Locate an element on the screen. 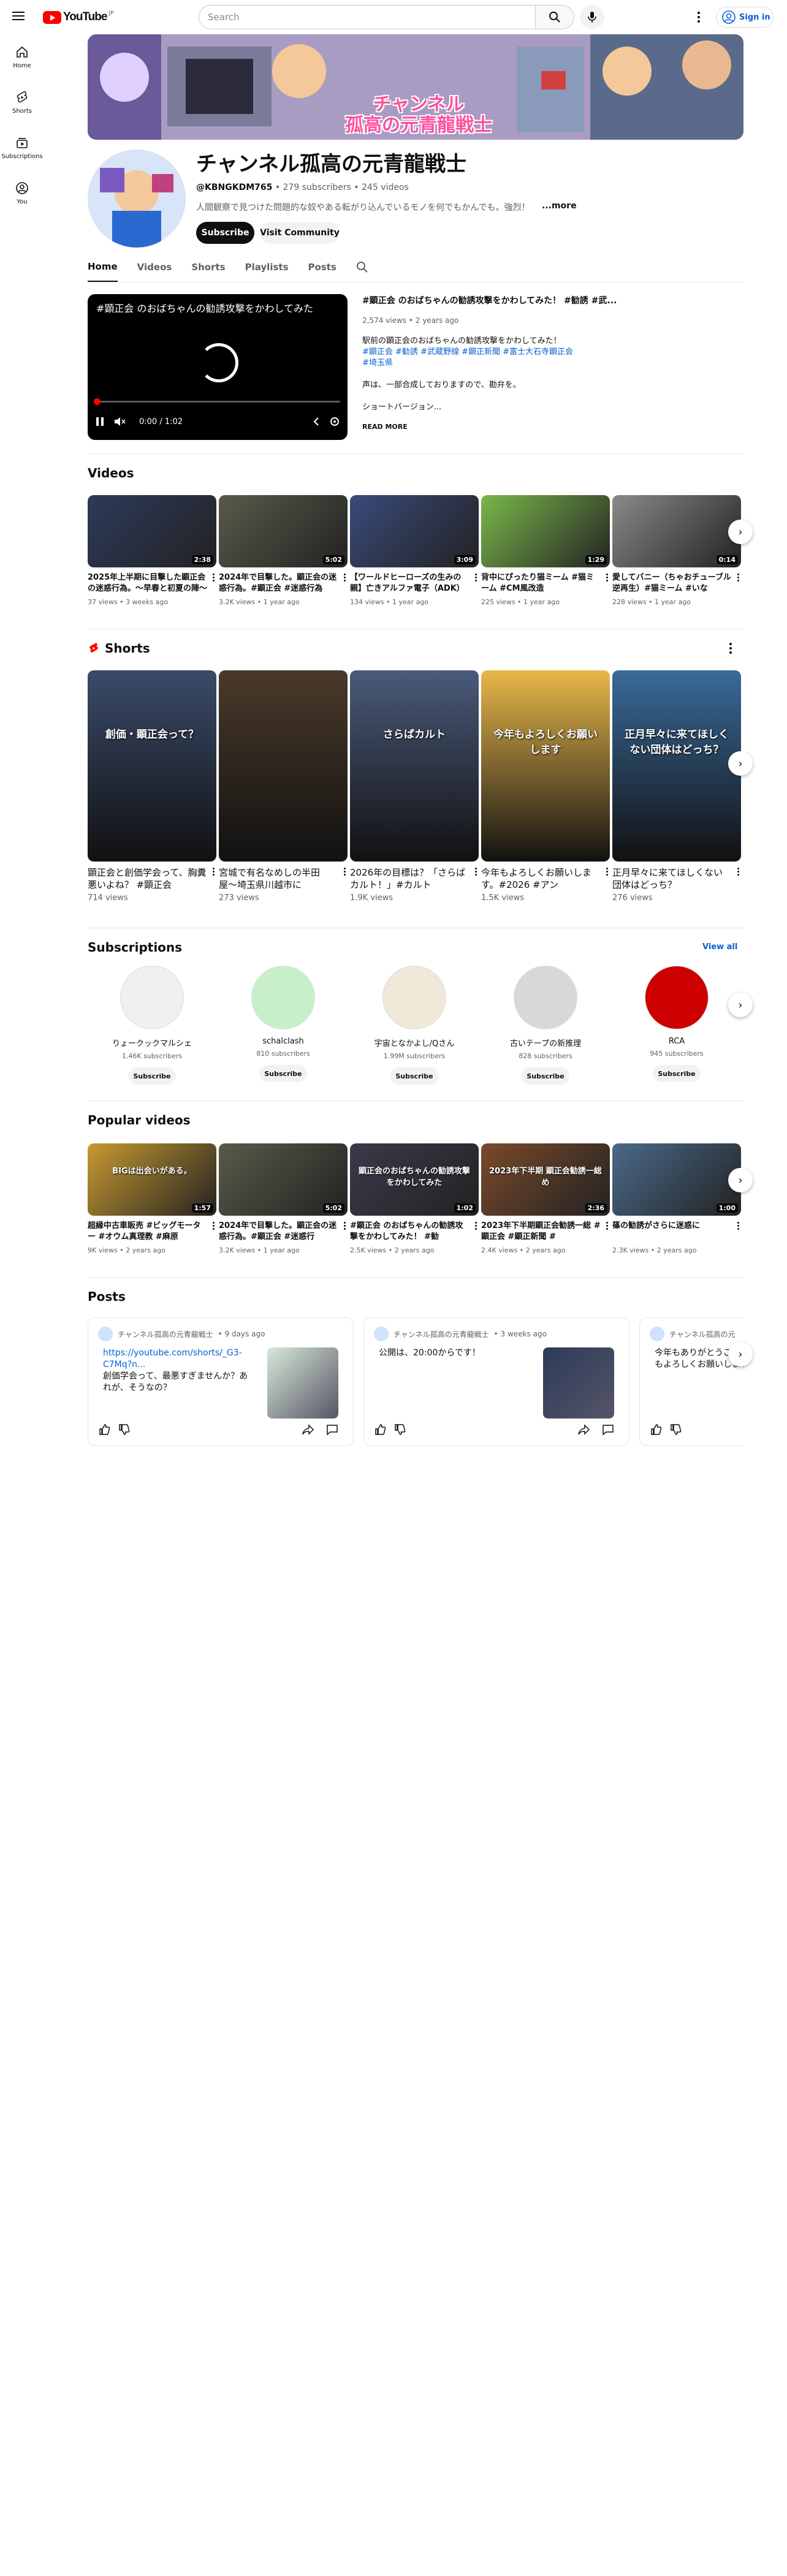 This screenshot has width=787, height=2576. short-title: 今年もよろしくお願いします。#2026 #アン is located at coordinates (545, 878).